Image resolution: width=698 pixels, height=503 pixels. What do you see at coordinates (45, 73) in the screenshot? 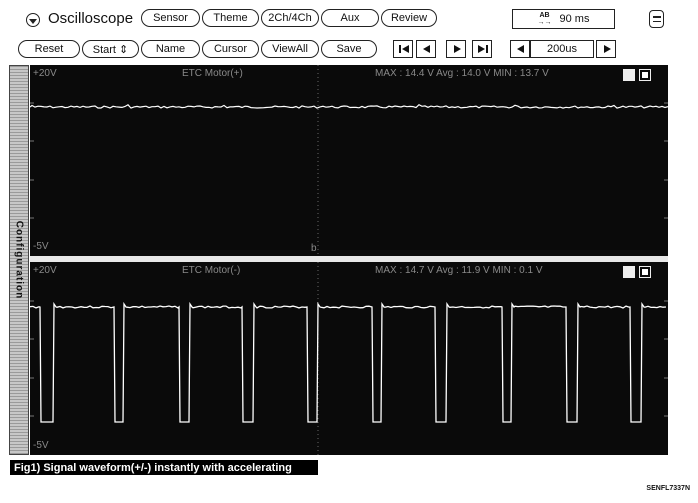
I see `ch1-top-scale: +20V` at bounding box center [45, 73].